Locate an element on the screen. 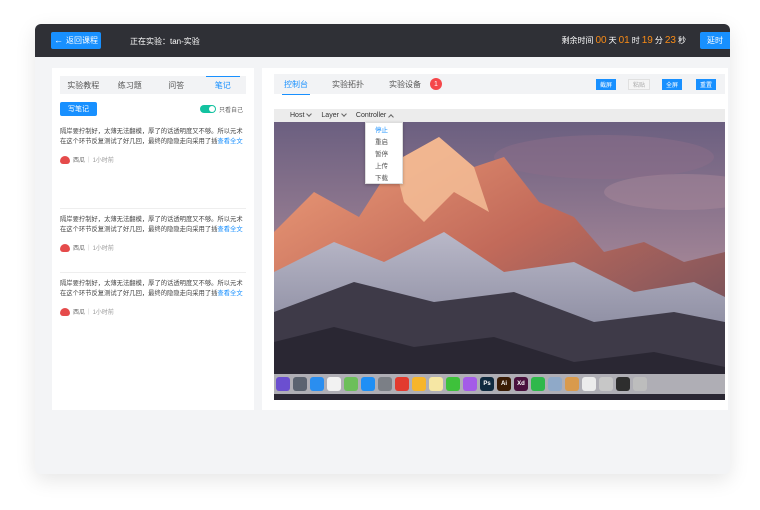 Image resolution: width=760 pixels, height=510 pixels. siri-icon is located at coordinates (283, 384).